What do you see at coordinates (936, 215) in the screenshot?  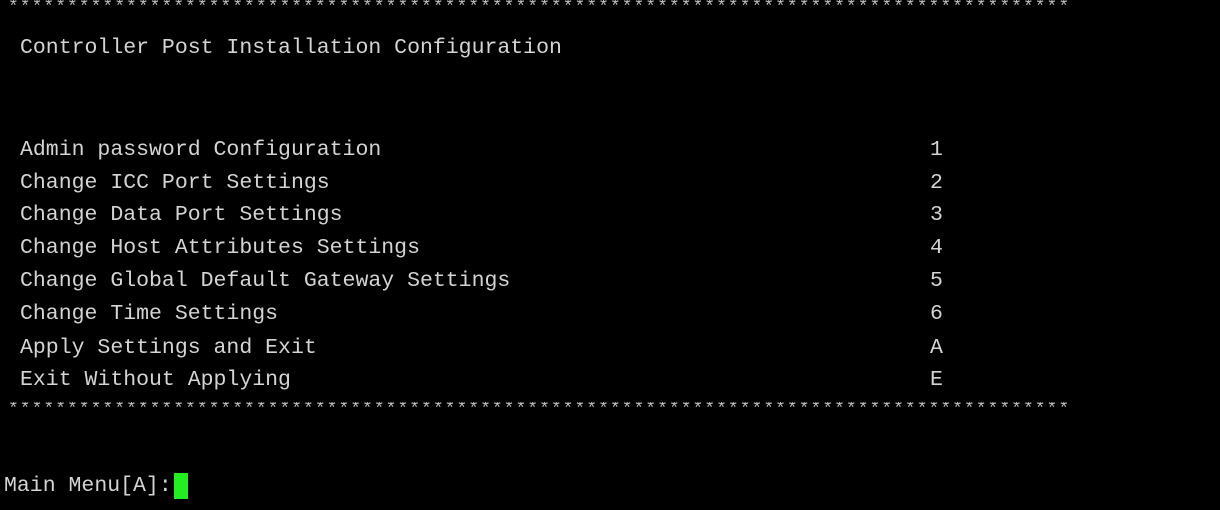 I see `menu-item-key: 3` at bounding box center [936, 215].